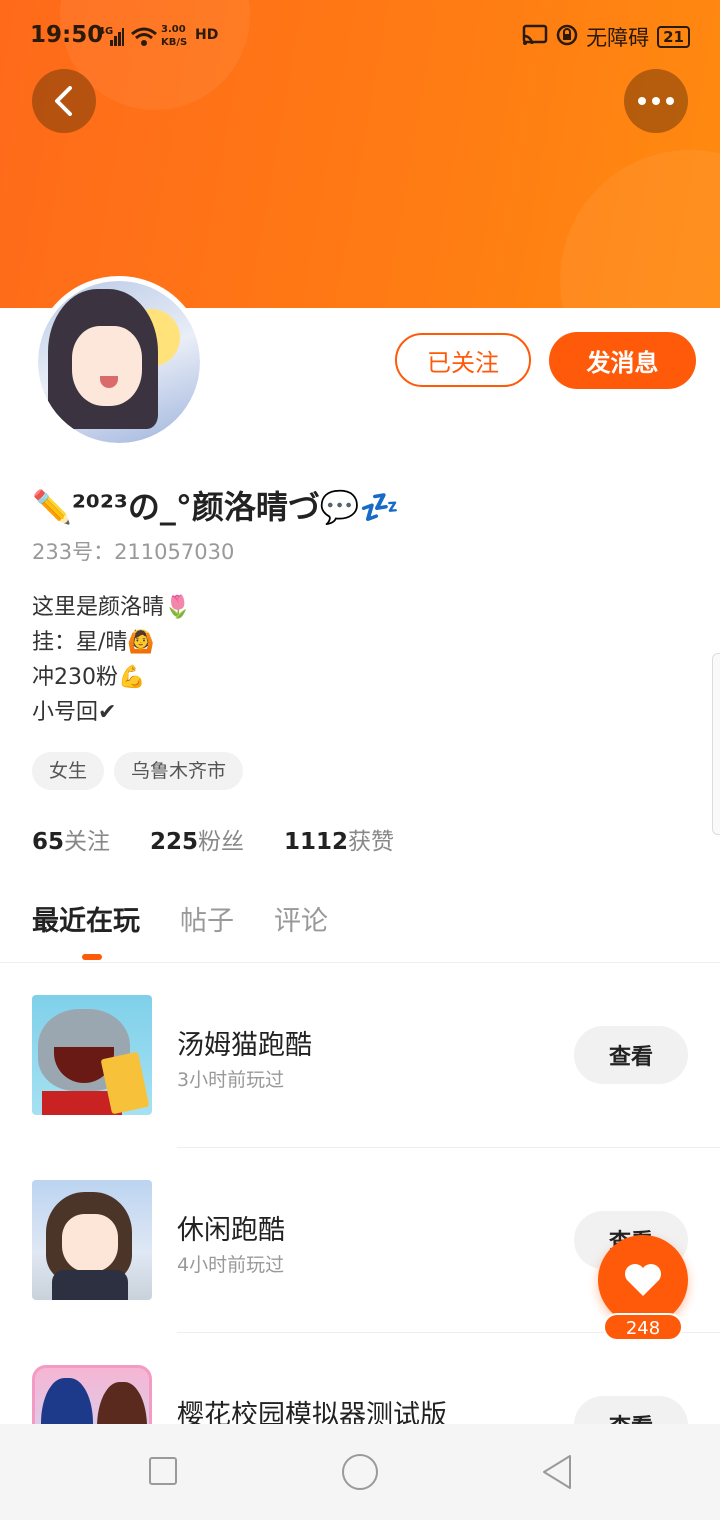  What do you see at coordinates (716, 744) in the screenshot?
I see `side-scroll-handle` at bounding box center [716, 744].